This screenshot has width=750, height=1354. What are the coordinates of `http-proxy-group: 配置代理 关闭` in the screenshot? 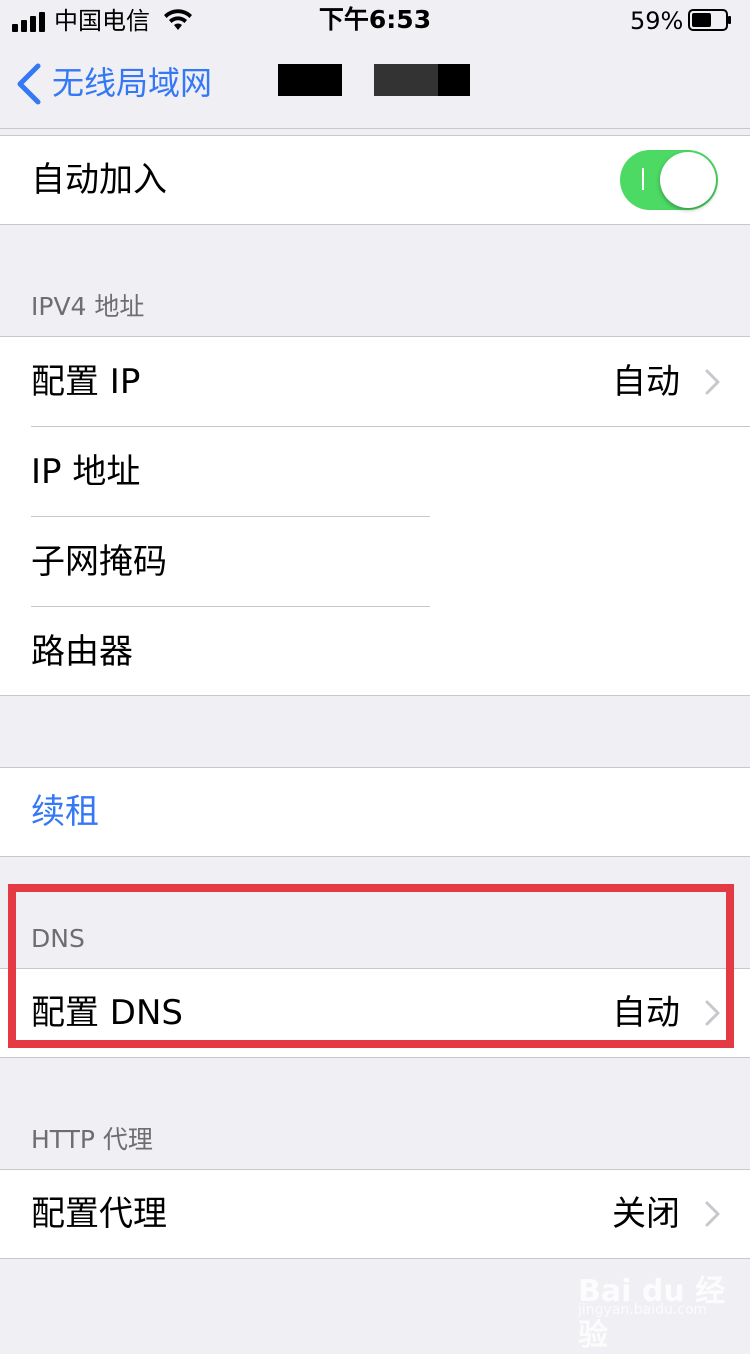 It's located at (375, 1214).